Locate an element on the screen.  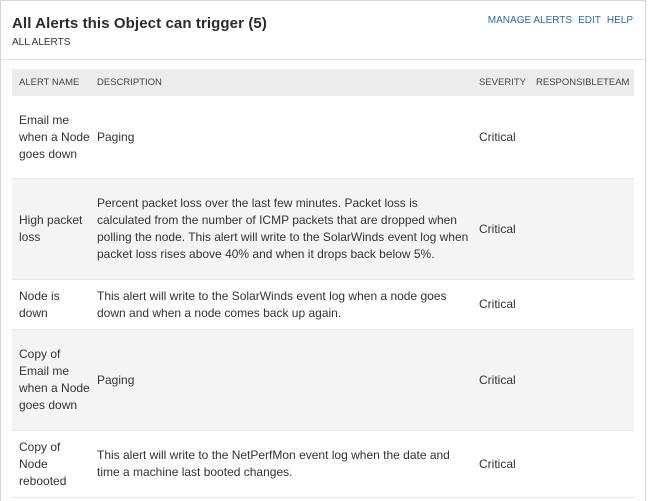
alert-name-cell: Copy of Node rebooted is located at coordinates (51, 464).